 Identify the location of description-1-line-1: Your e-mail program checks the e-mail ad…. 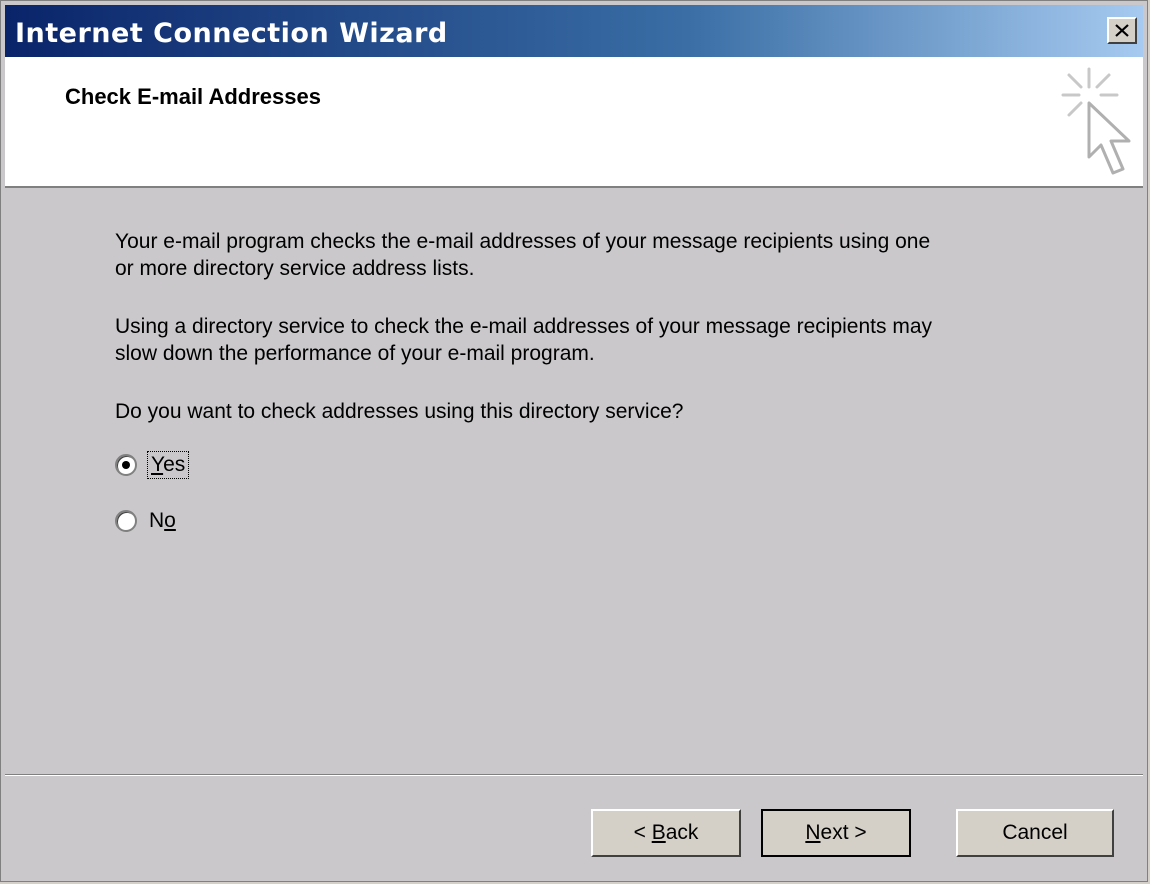
(523, 241).